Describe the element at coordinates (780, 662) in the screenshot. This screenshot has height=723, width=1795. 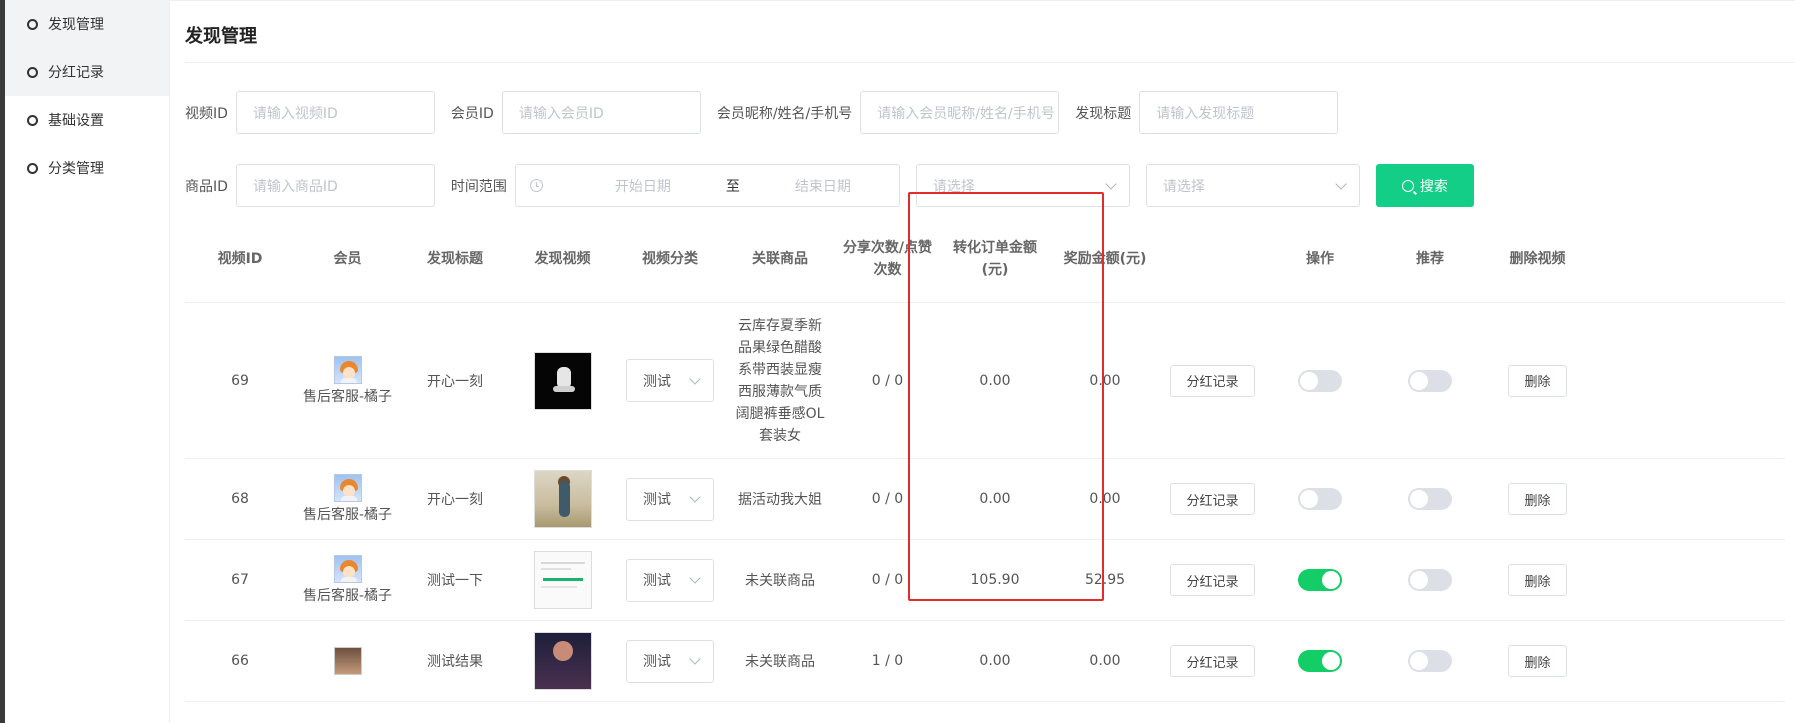
I see `cell-goods: 未关联商品` at that location.